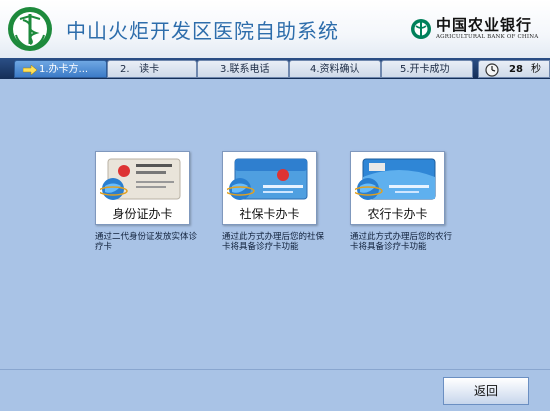 This screenshot has height=411, width=550. I want to click on option-description: 通过此方式办理后您的社保卡将具备诊疗卡功能, so click(273, 242).